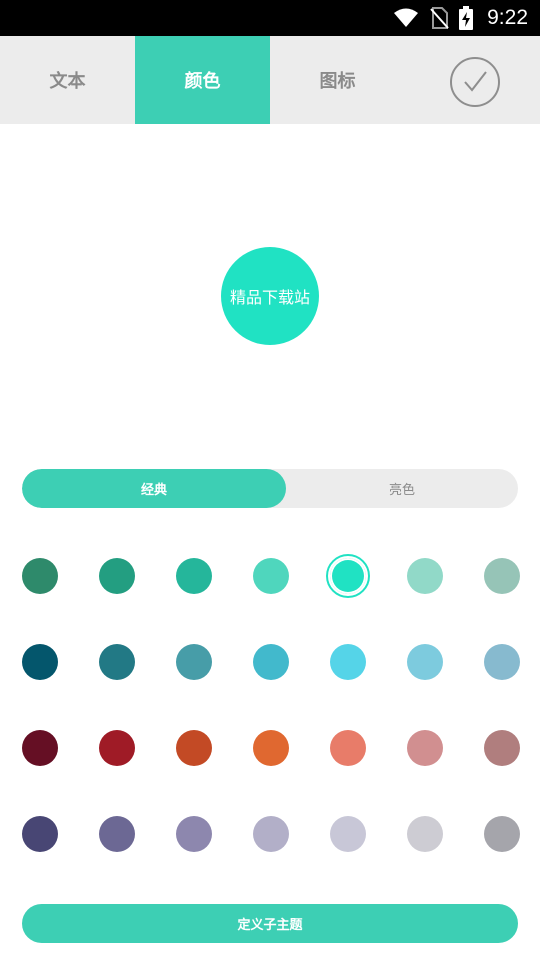 This screenshot has height=960, width=540. I want to click on checkmark-circle-icon, so click(475, 81).